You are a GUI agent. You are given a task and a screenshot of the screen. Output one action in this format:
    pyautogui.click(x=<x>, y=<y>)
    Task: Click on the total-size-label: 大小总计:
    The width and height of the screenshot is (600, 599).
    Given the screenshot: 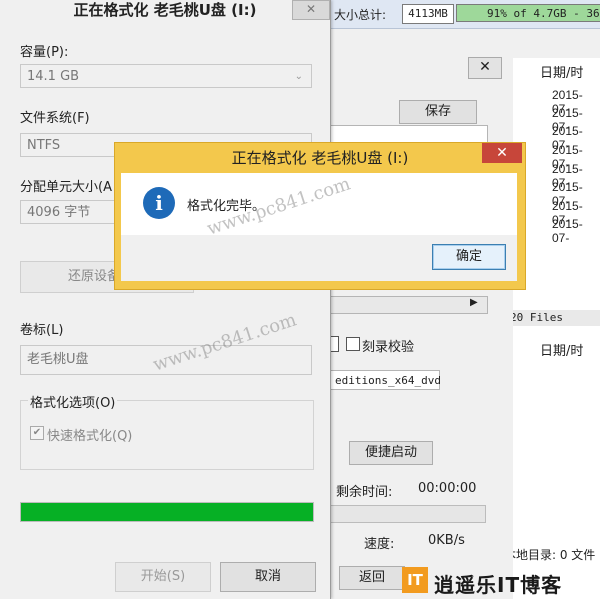 What is the action you would take?
    pyautogui.click(x=360, y=15)
    